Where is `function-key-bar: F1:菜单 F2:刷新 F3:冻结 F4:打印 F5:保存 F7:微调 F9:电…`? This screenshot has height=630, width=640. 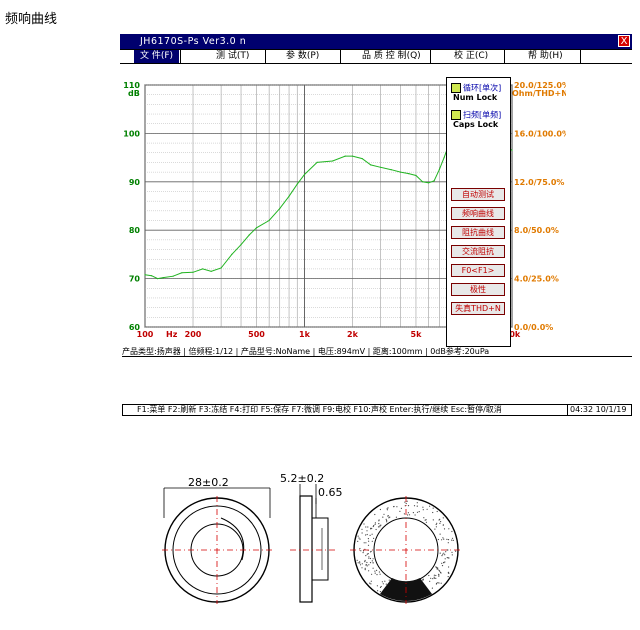 function-key-bar: F1:菜单 F2:刷新 F3:冻结 F4:打印 F5:保存 F7:微调 F9:电… is located at coordinates (377, 410).